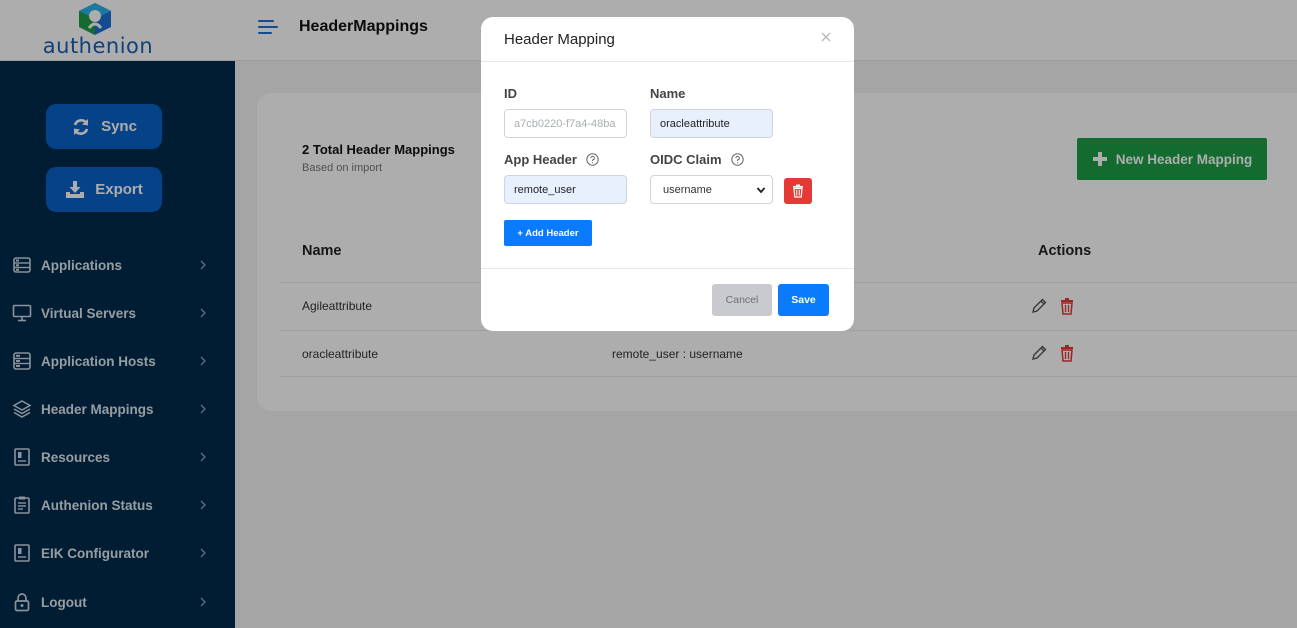 The image size is (1297, 628). What do you see at coordinates (510, 93) in the screenshot?
I see `id-label: ID` at bounding box center [510, 93].